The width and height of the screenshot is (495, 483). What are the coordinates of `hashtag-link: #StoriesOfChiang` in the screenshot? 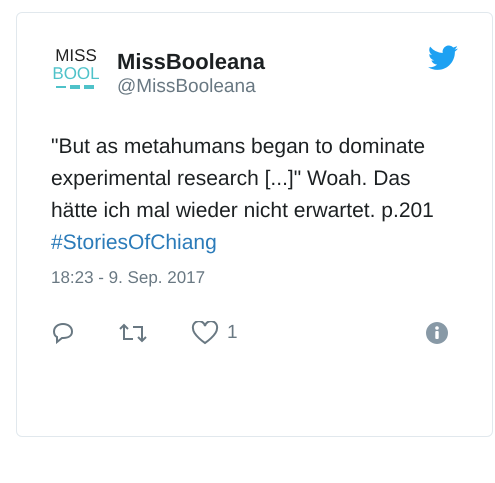 It's located at (253, 243).